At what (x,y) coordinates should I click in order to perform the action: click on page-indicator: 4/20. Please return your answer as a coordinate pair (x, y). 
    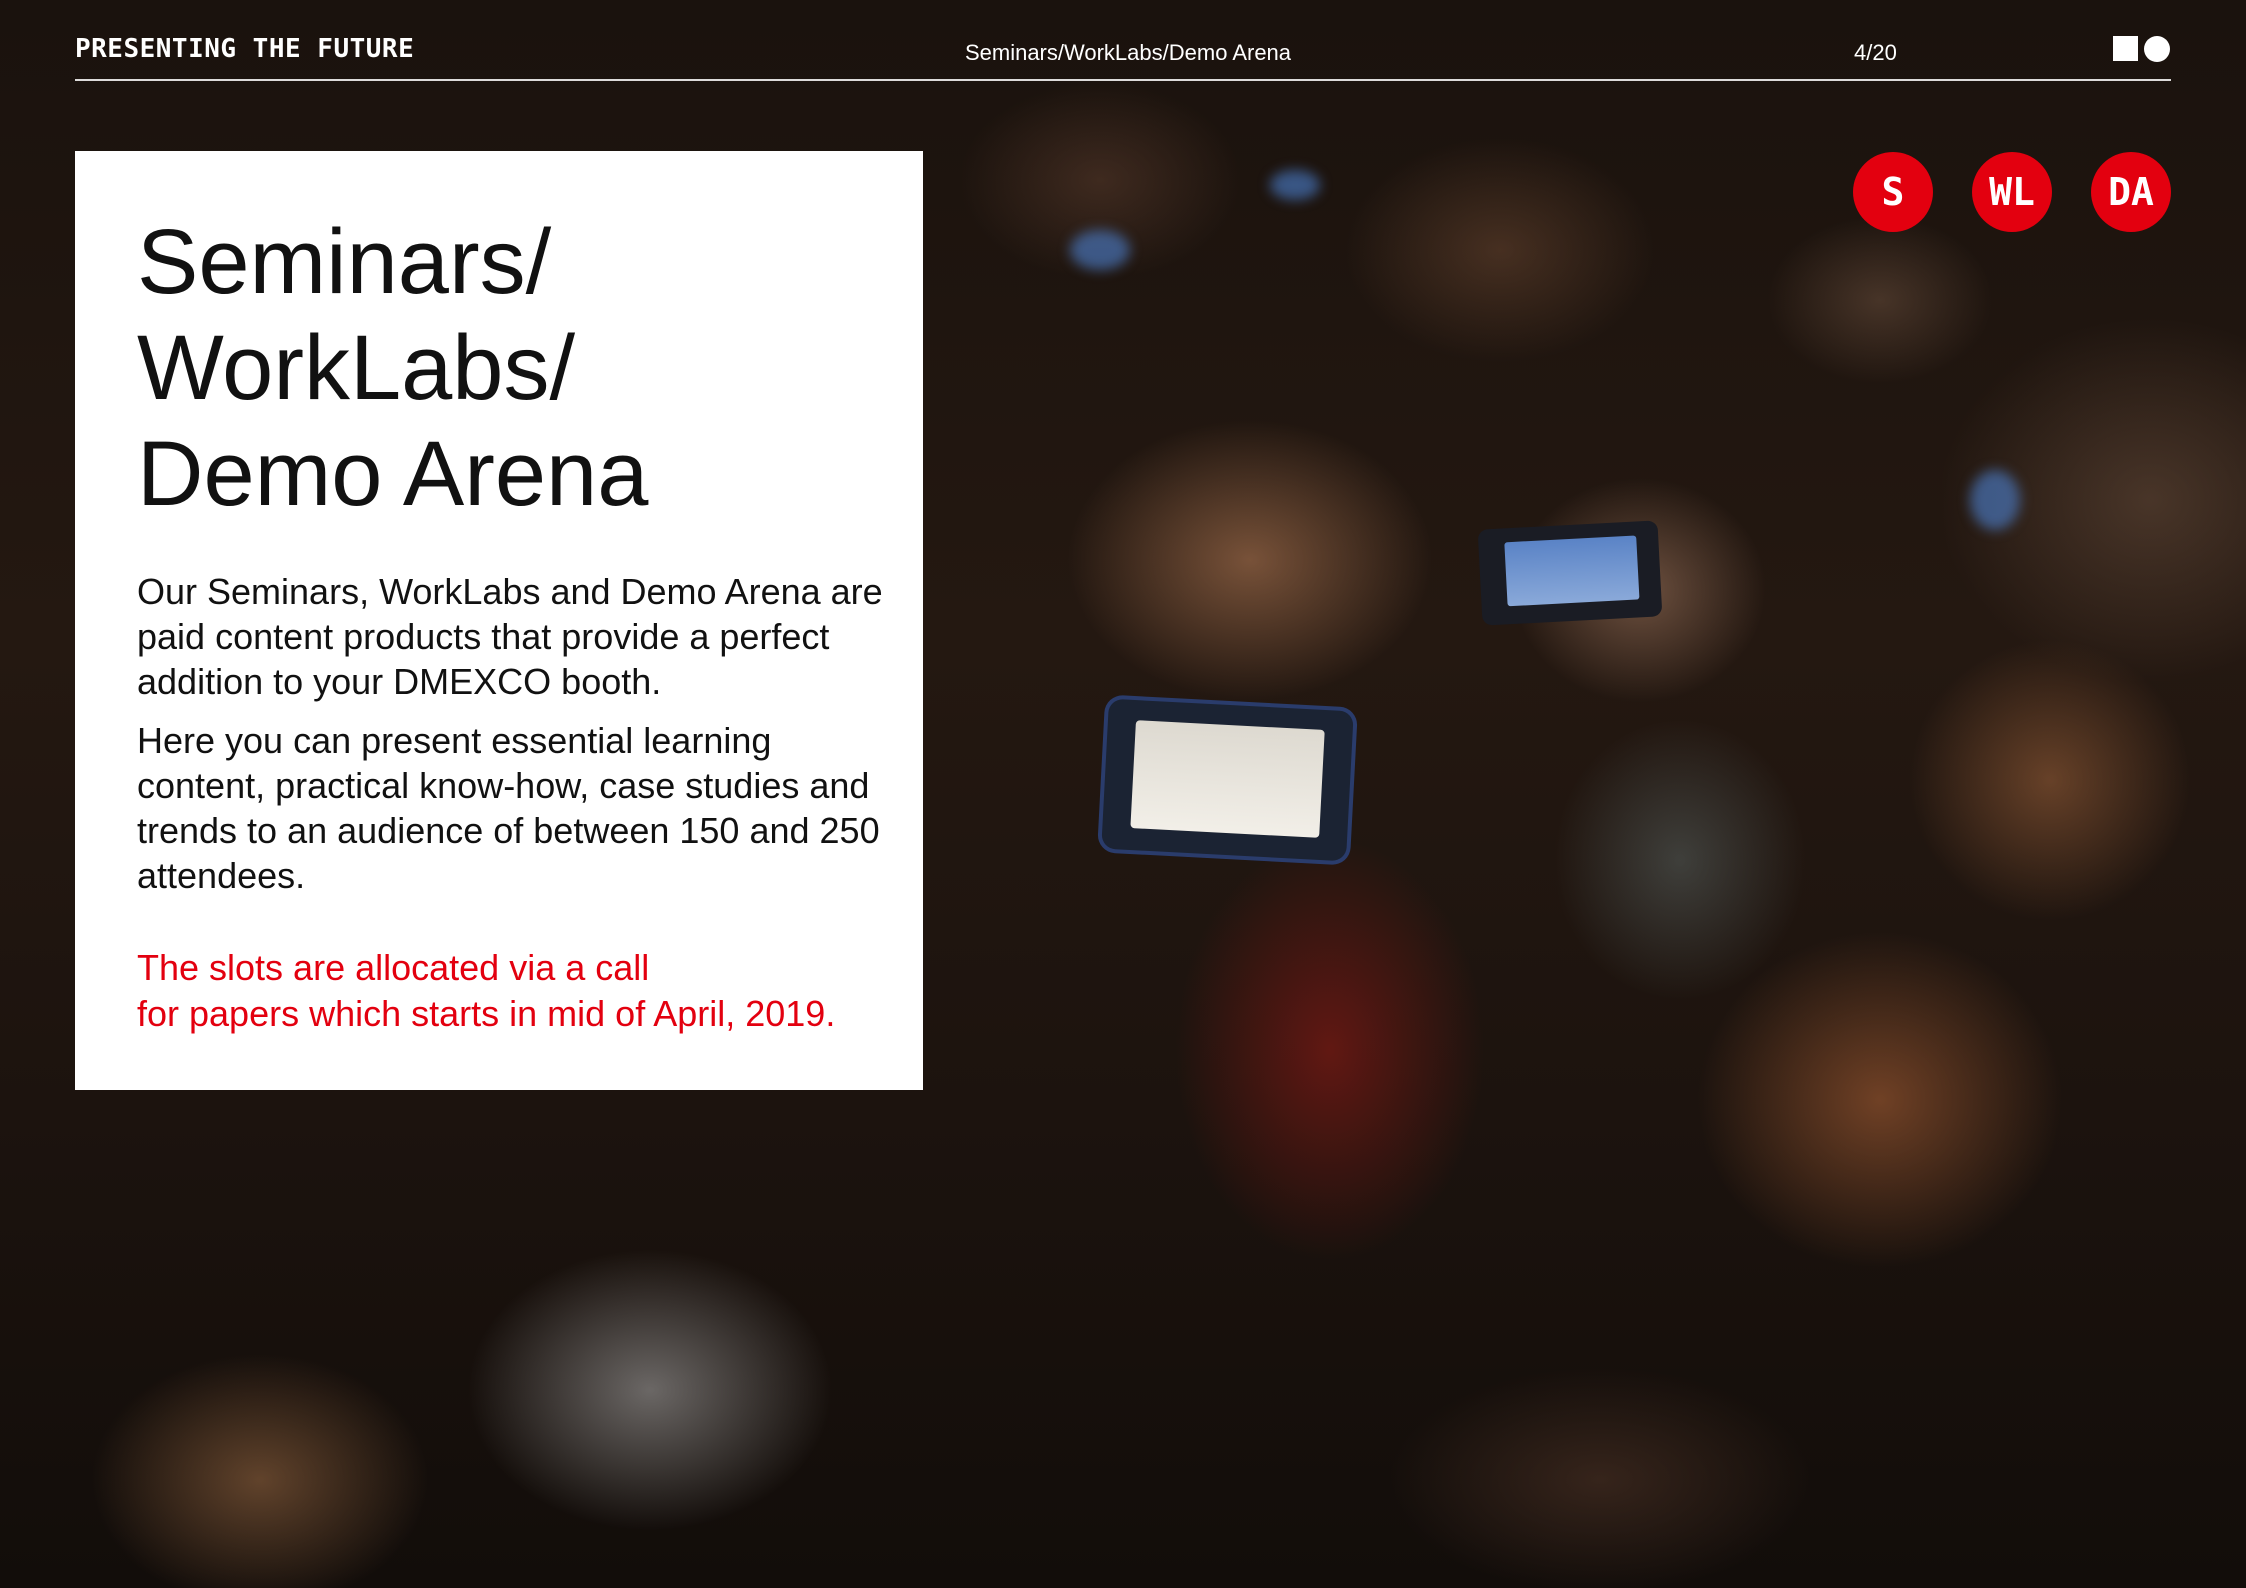
    Looking at the image, I should click on (1875, 52).